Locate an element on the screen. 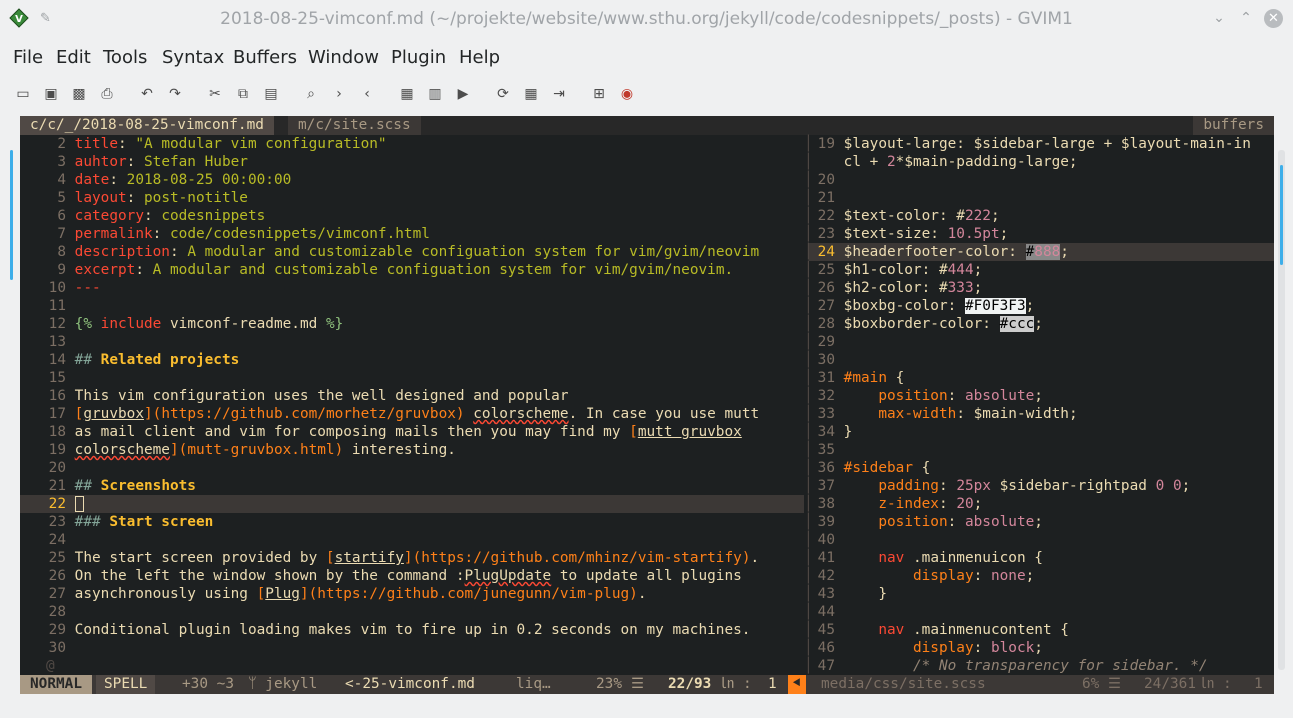 This screenshot has width=1293, height=718. code-line: 42 display: none; is located at coordinates (1041, 576).